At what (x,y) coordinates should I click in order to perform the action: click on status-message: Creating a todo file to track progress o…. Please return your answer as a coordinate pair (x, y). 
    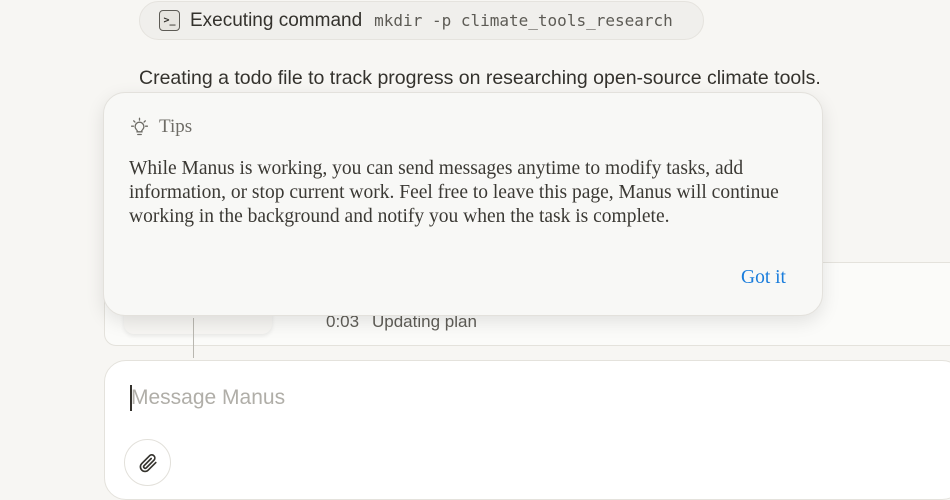
    Looking at the image, I should click on (480, 78).